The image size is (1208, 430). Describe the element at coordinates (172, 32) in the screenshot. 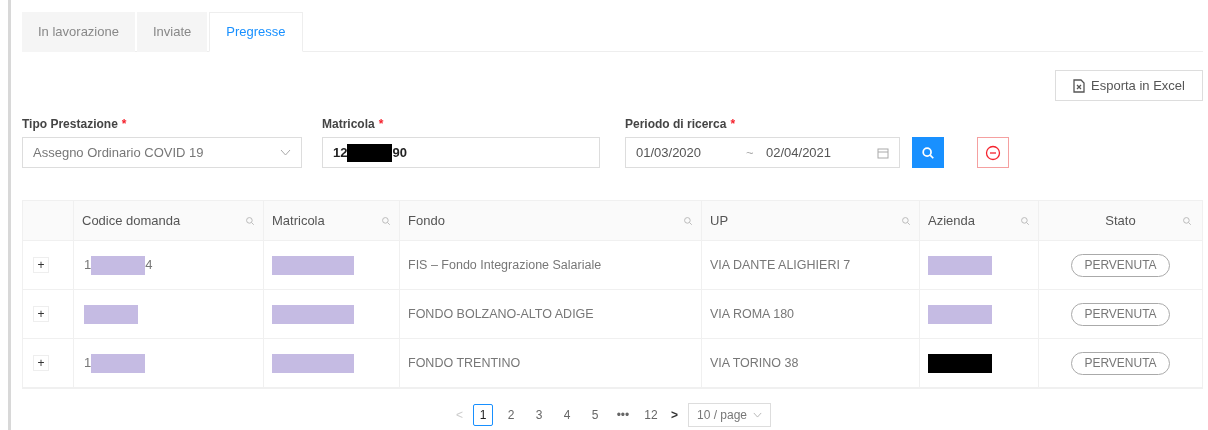

I see `tab: Inviate` at that location.